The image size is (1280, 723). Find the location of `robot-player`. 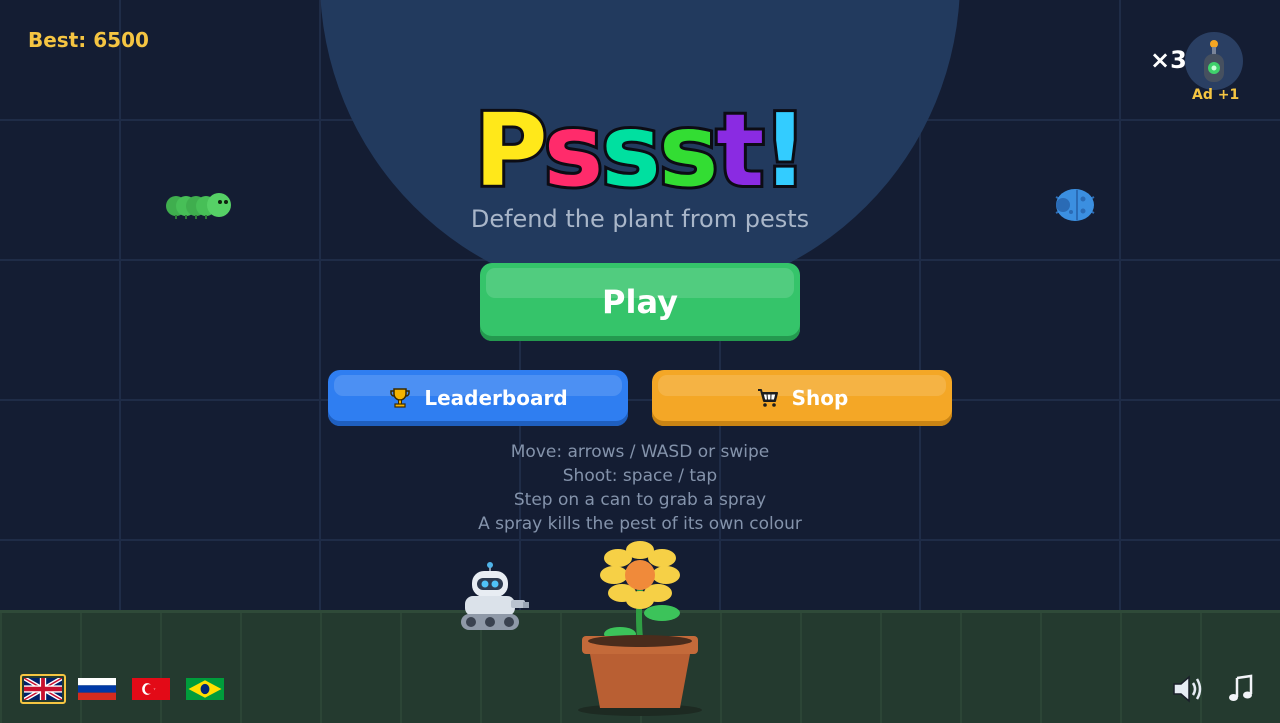

robot-player is located at coordinates (495, 598).